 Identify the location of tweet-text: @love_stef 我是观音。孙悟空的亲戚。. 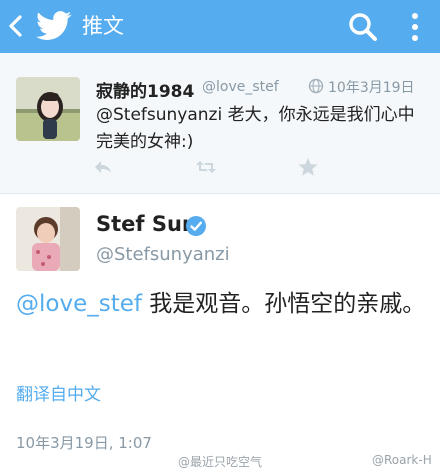
(221, 304).